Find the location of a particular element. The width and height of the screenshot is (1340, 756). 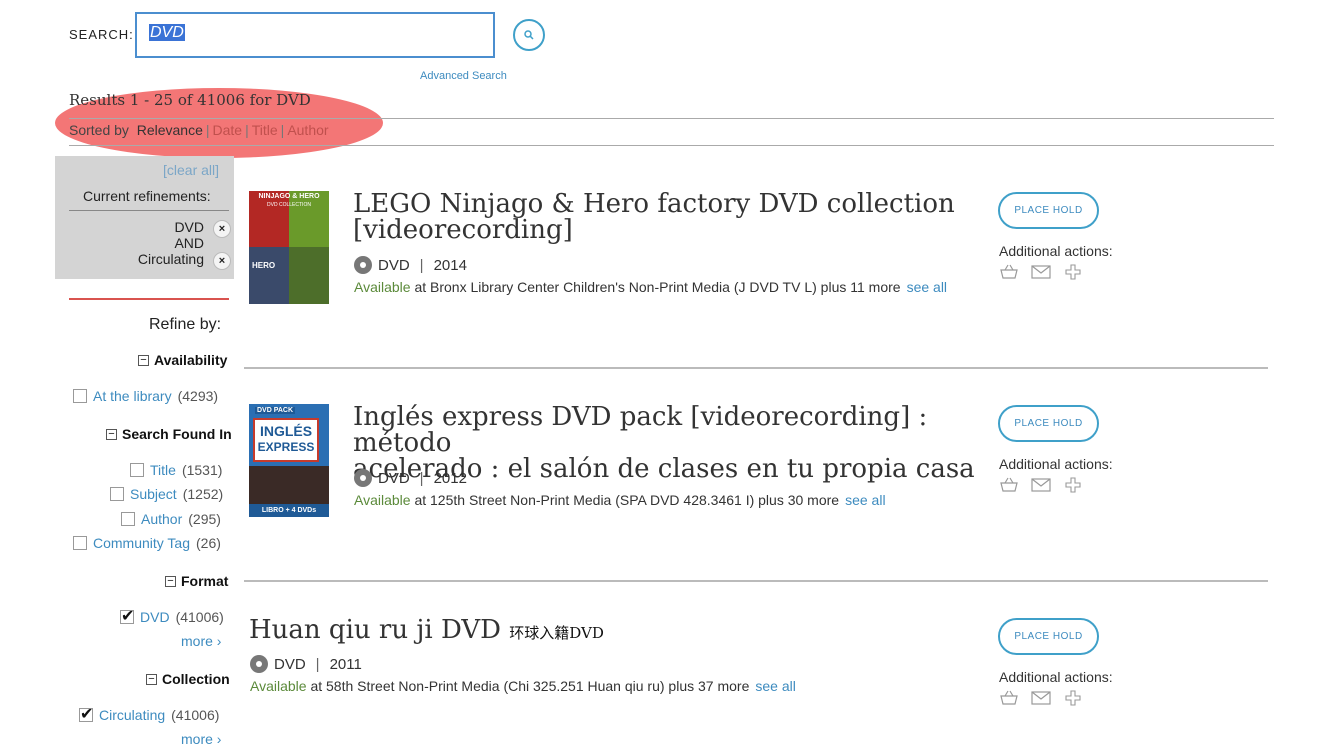

refinement-dvd: DVD is located at coordinates (189, 227).